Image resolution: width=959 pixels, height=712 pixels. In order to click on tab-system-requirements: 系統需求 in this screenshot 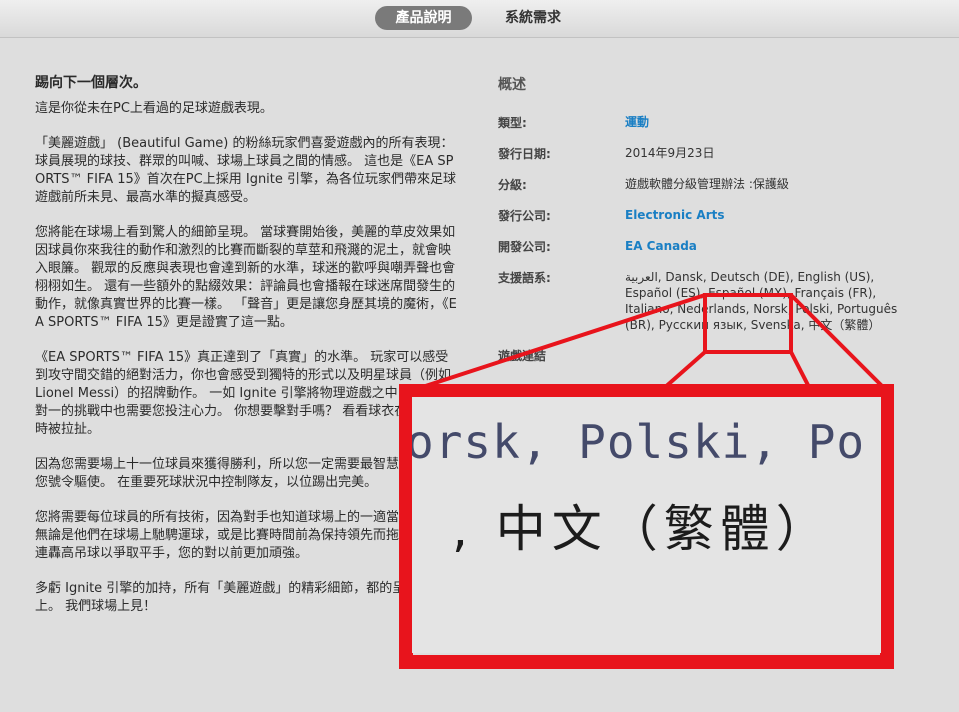, I will do `click(533, 18)`.